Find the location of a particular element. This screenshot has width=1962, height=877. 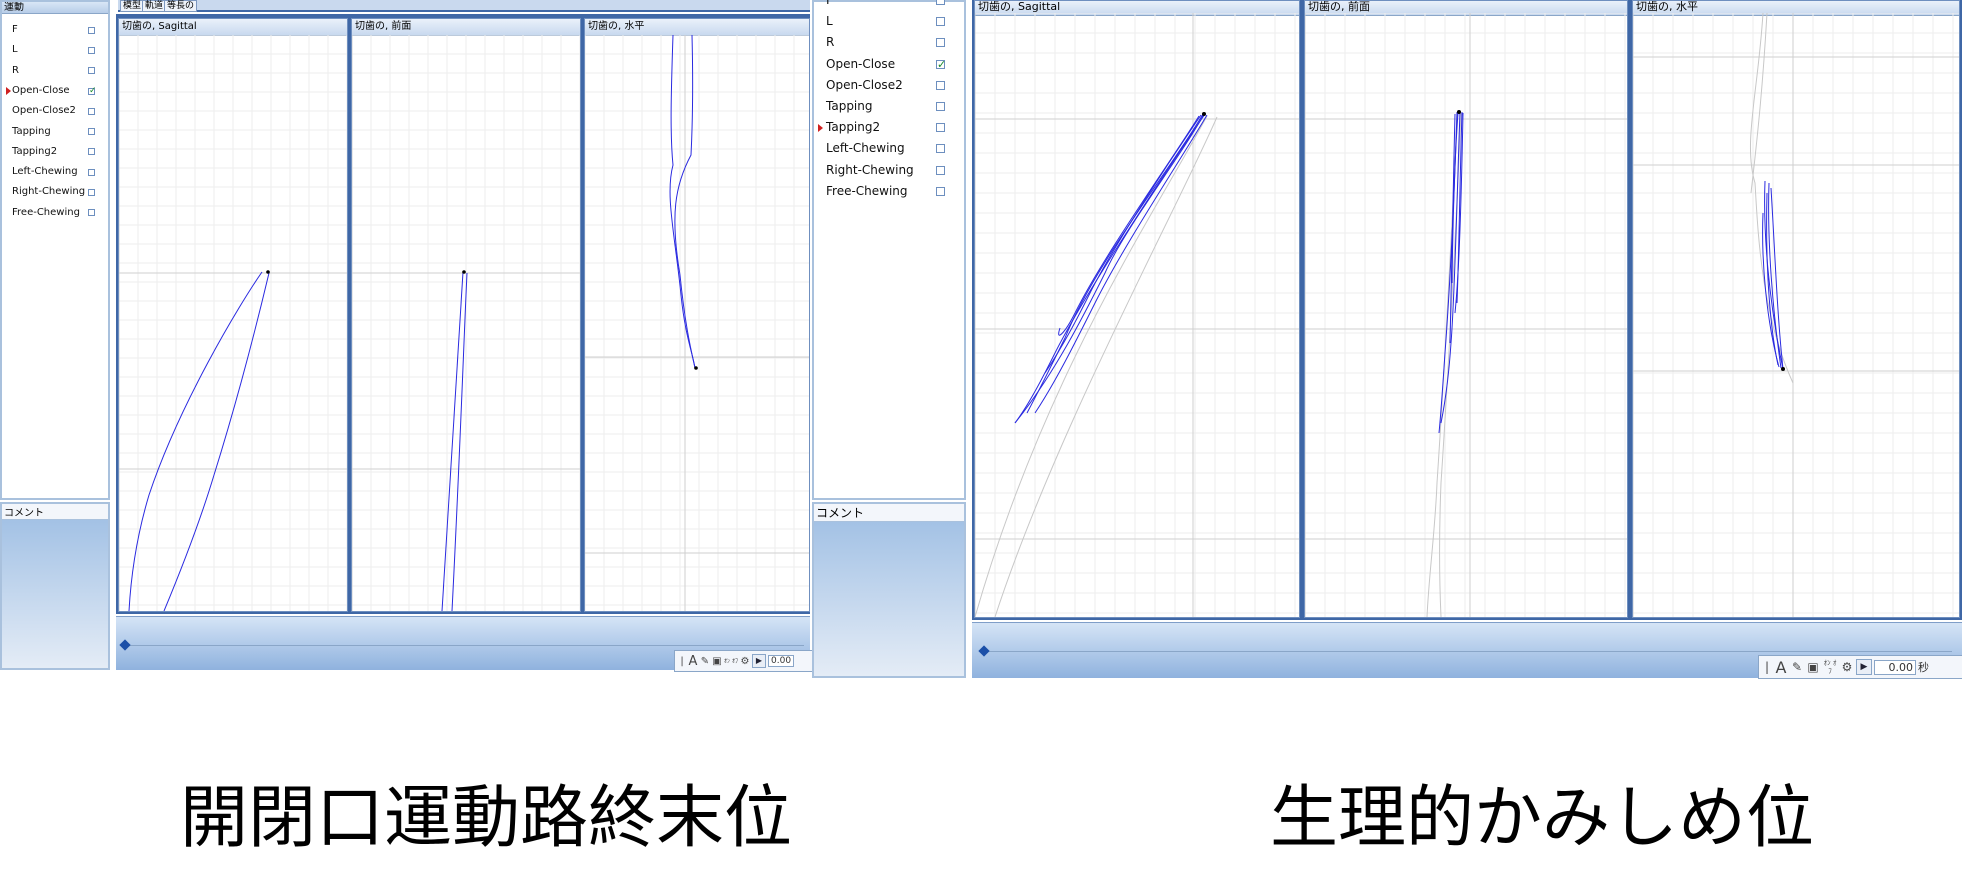

right-comment-label: コメント is located at coordinates (840, 513).